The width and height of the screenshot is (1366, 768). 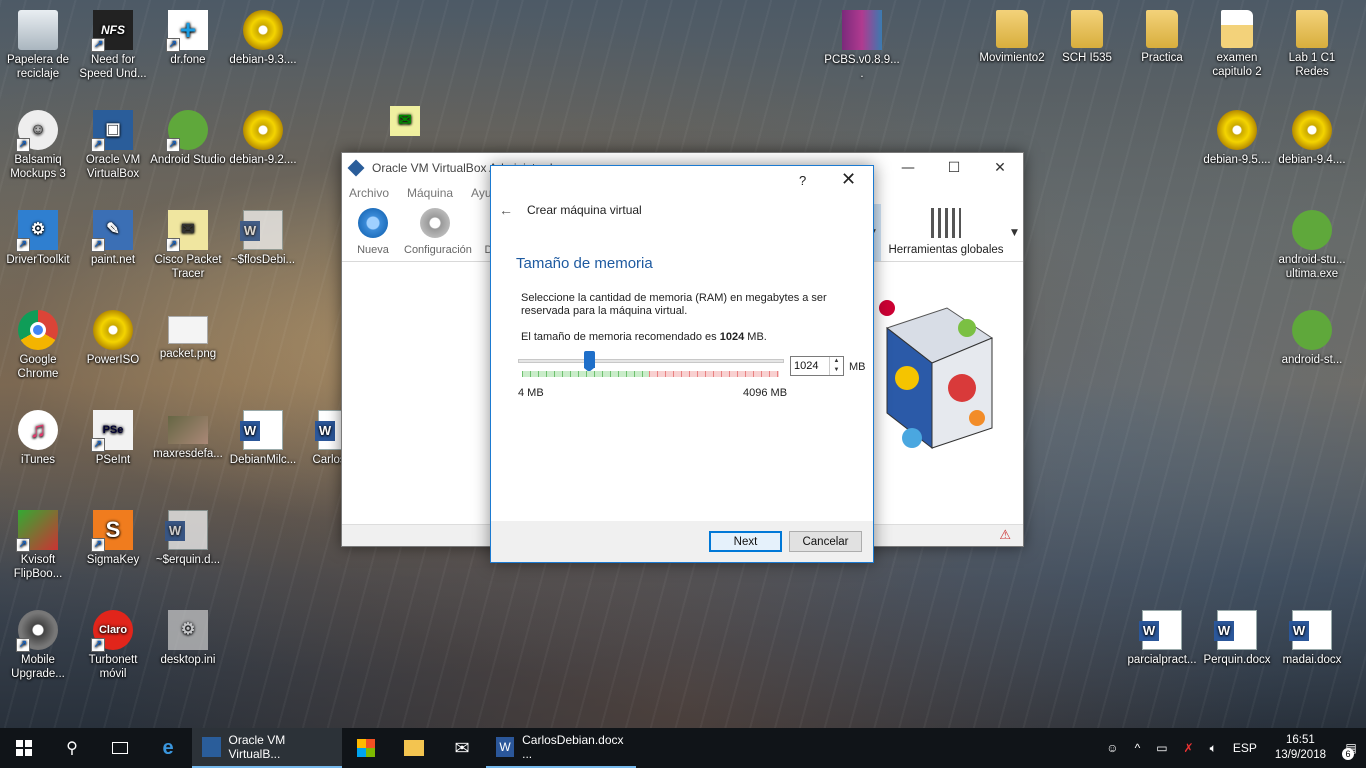 What do you see at coordinates (462, 748) in the screenshot?
I see `mail-button: ✉` at bounding box center [462, 748].